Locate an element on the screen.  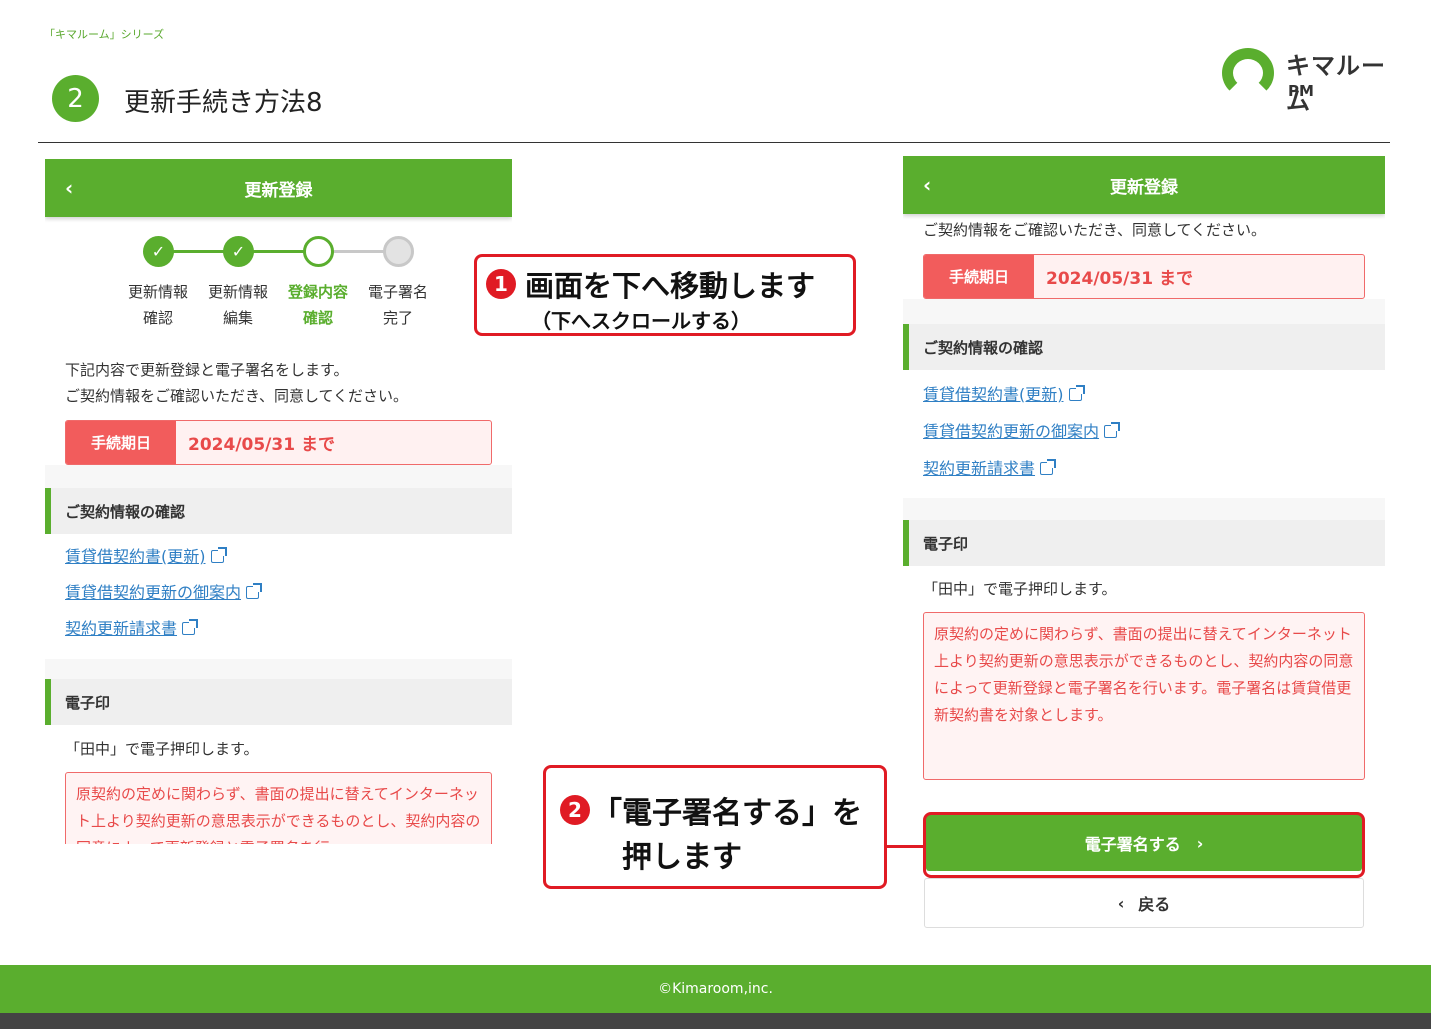
step-current-circle-icon is located at coordinates (318, 251).